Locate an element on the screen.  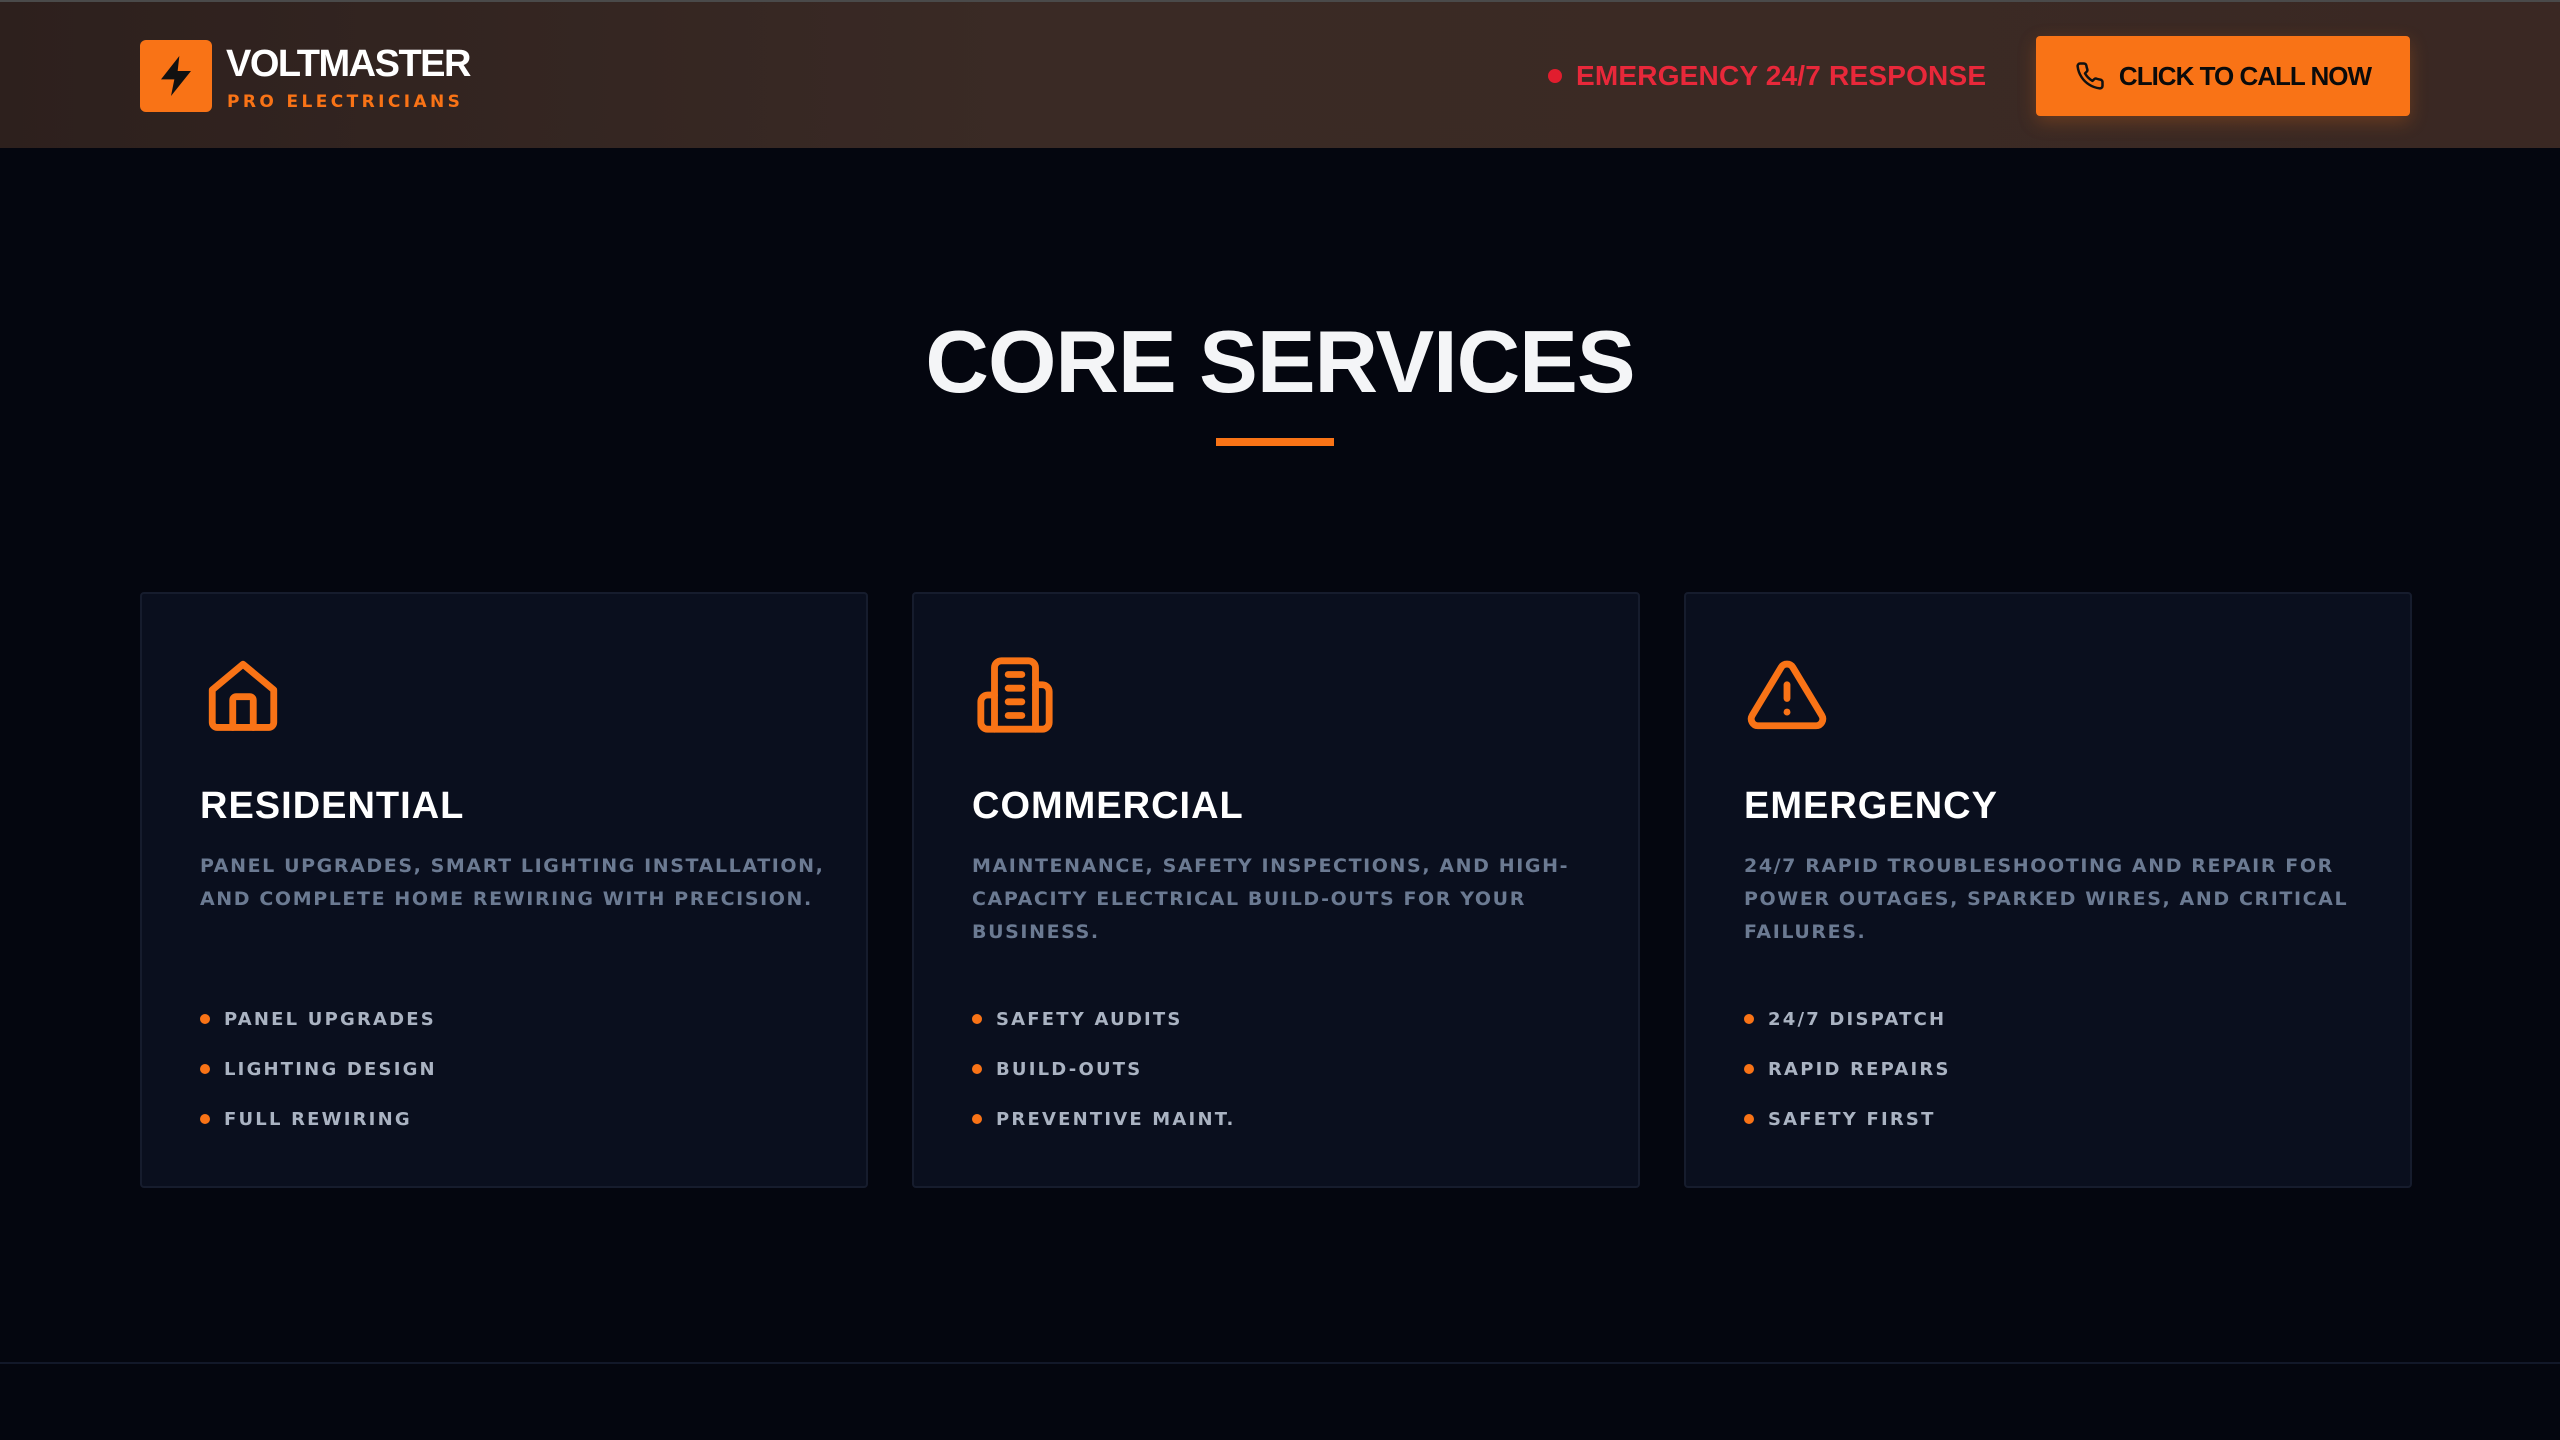
list-item: RAPID REPAIRS is located at coordinates (1847, 1069).